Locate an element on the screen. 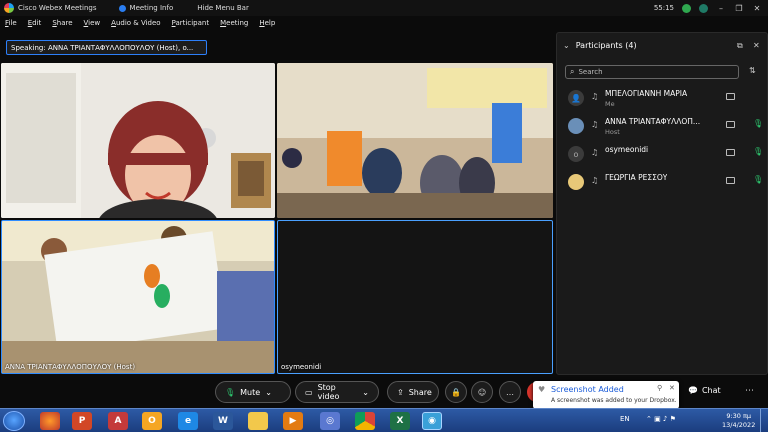 The image size is (768, 432). participants-header: ⌄ Participants (4) is located at coordinates (600, 45).